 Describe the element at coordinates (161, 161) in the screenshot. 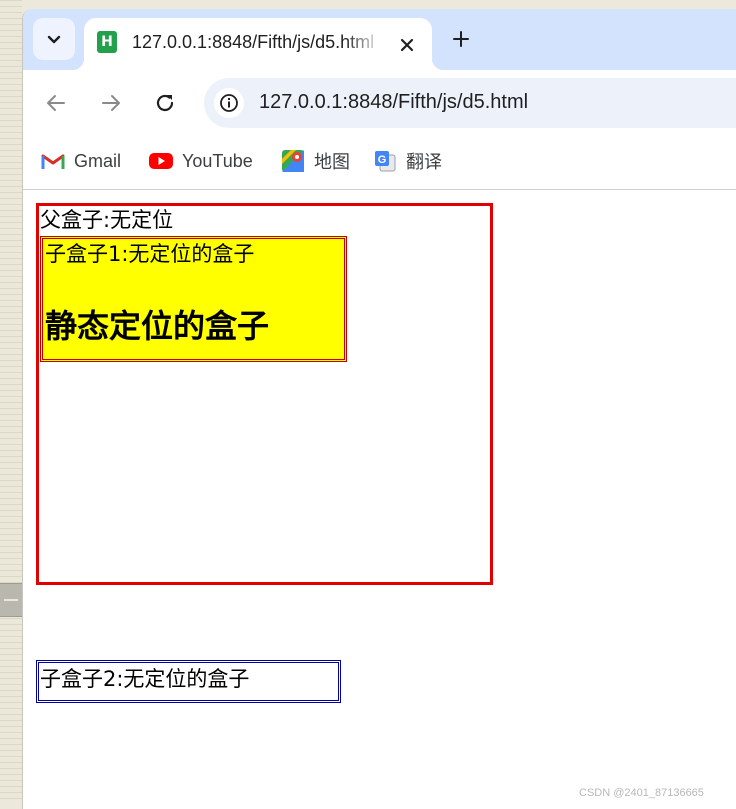

I see `youtube-icon` at that location.